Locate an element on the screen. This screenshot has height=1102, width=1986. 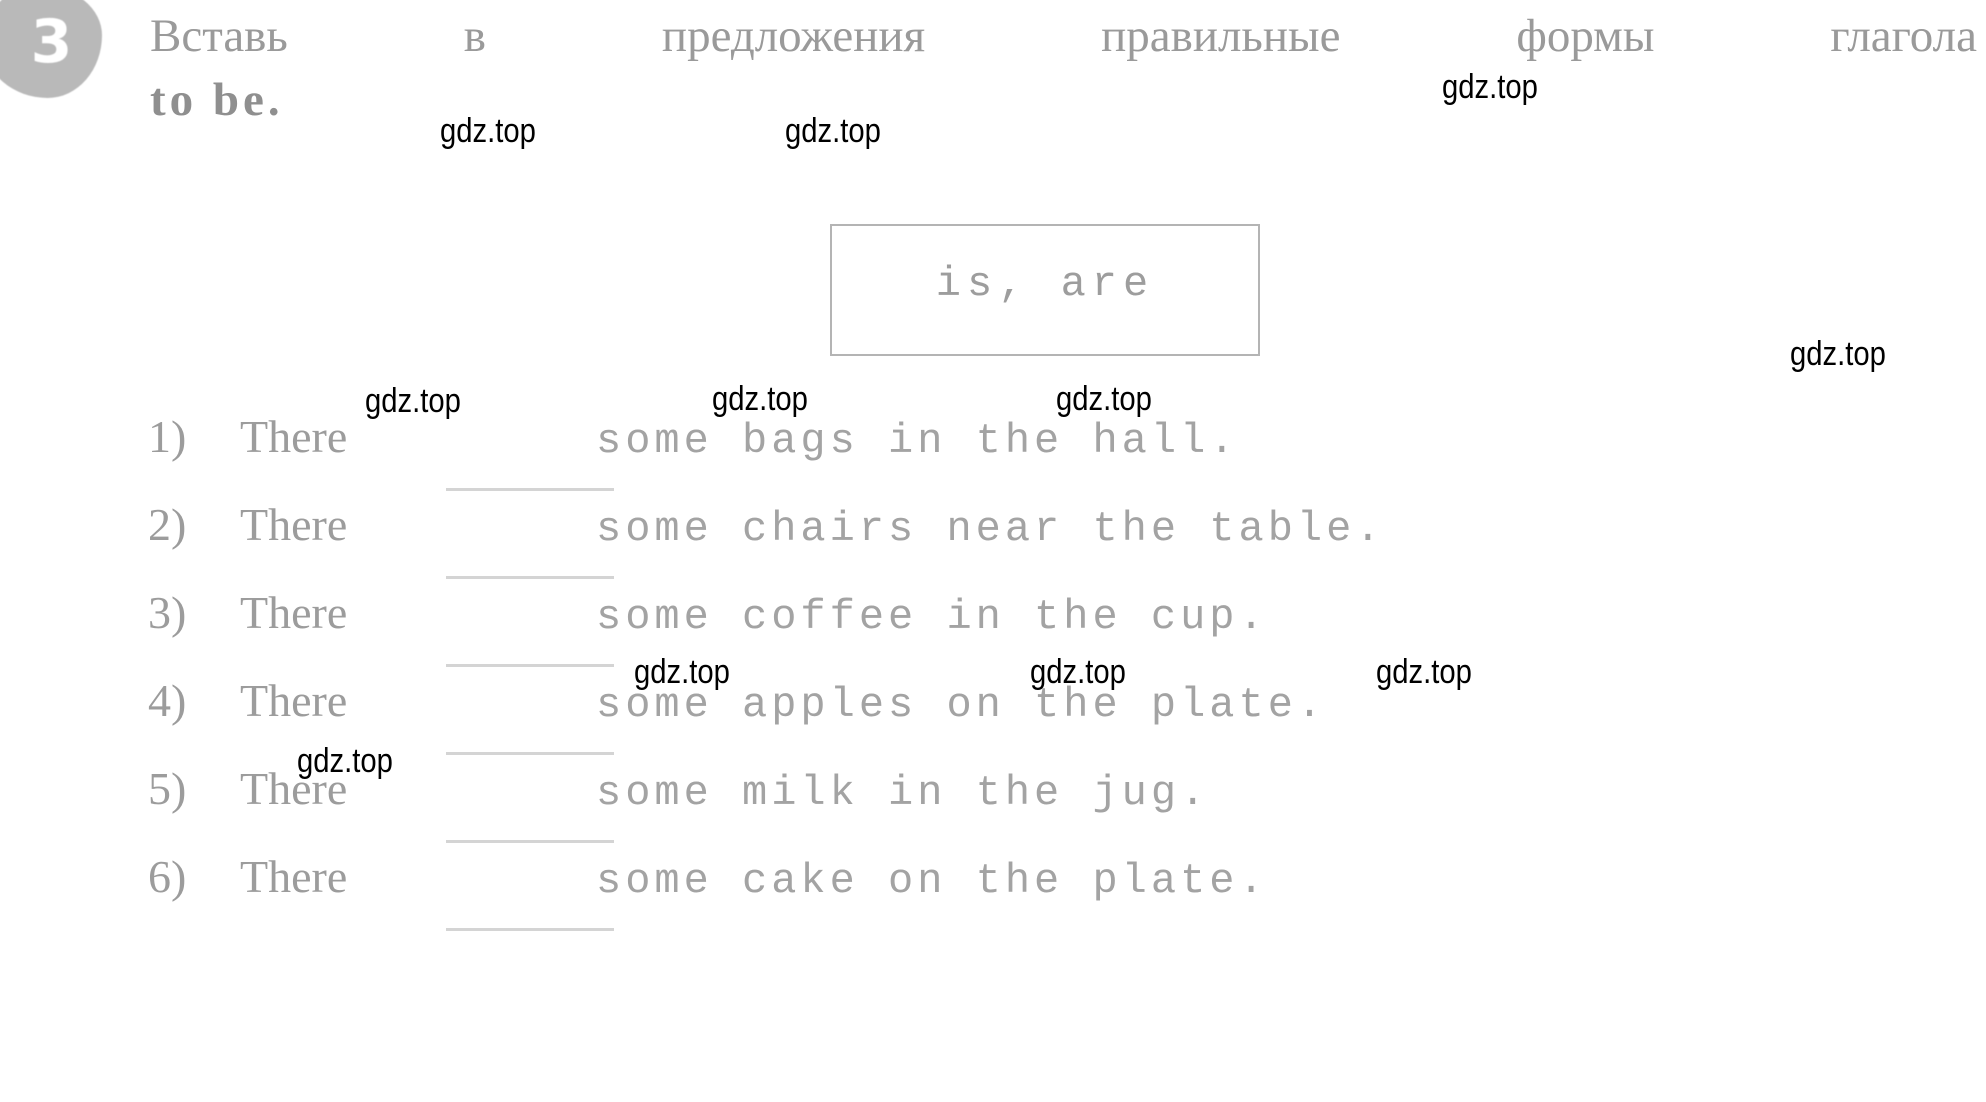
instruction-word: предложения is located at coordinates (793, 36).